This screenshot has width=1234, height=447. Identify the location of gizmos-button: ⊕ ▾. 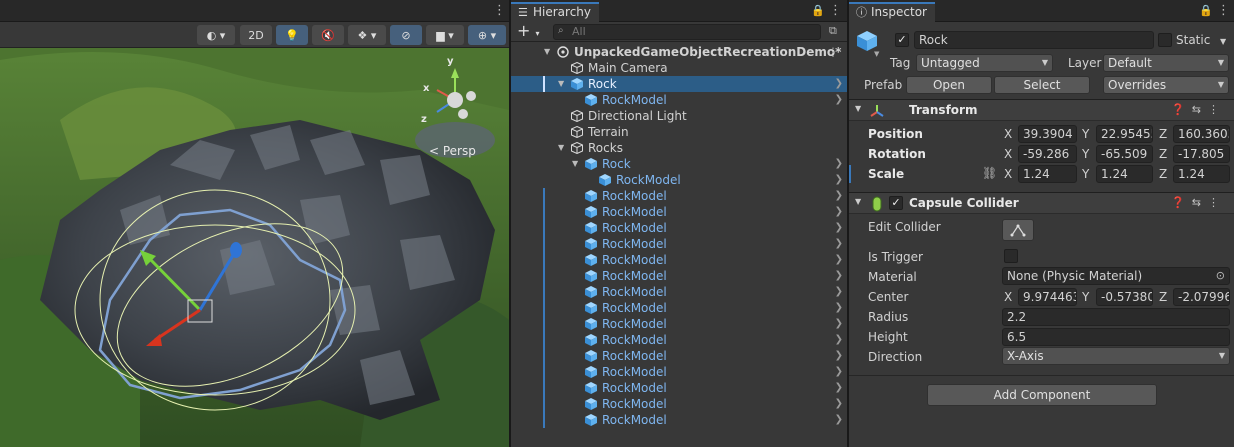
(487, 35).